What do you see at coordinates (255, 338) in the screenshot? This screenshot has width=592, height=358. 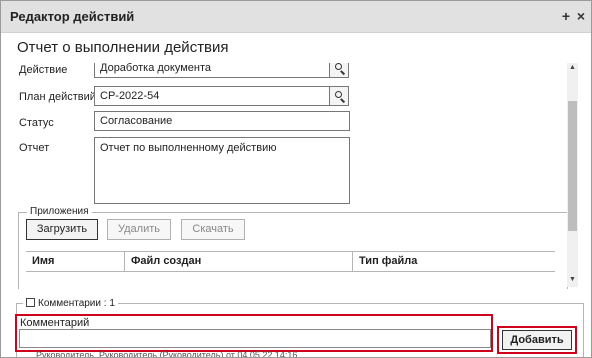 I see `comment-input` at bounding box center [255, 338].